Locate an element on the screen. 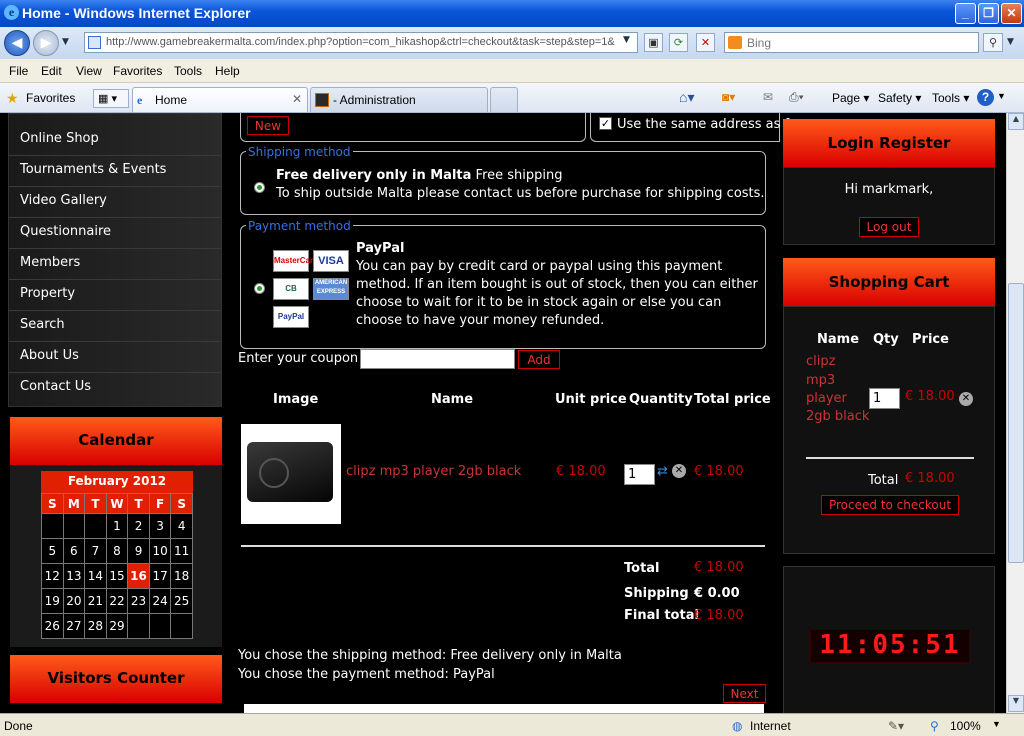  back-button: ◀ is located at coordinates (17, 43).